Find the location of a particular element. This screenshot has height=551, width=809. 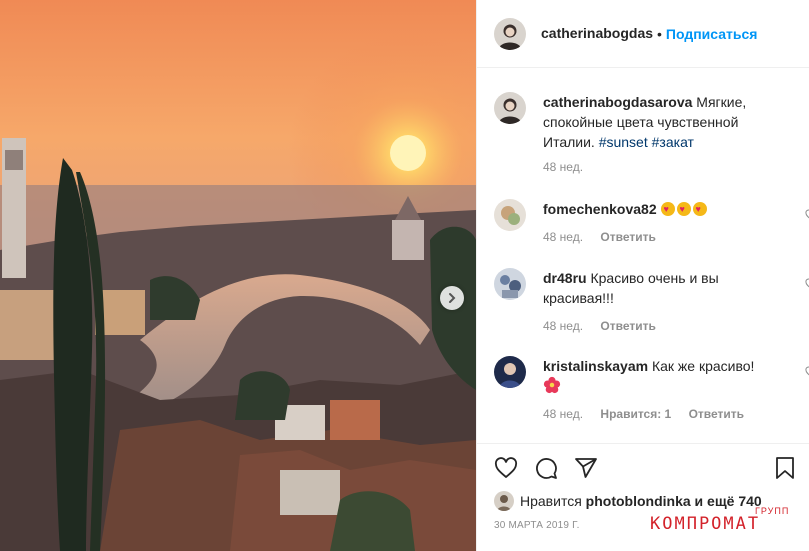

liked-by-username: photoblondinka is located at coordinates (638, 501).